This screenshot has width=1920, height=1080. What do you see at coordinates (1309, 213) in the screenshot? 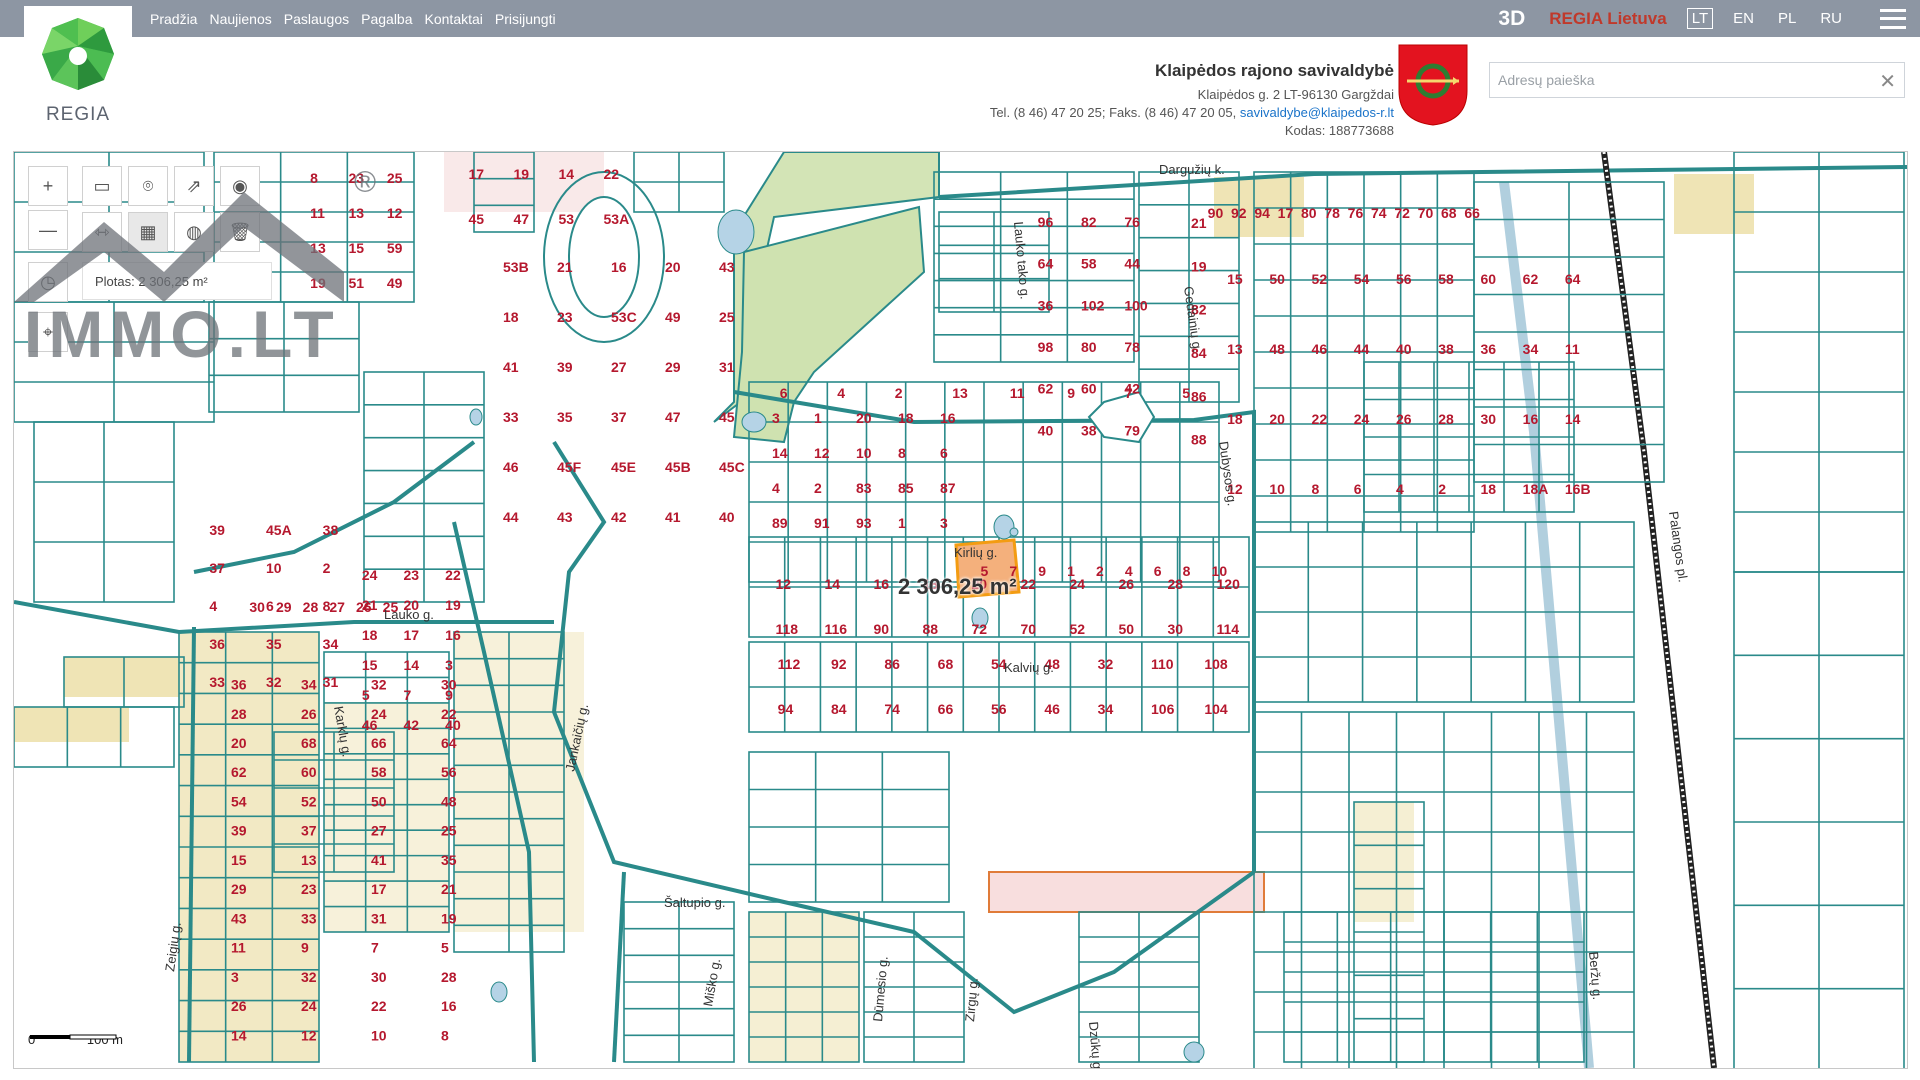
I see `parcel-number: 80` at bounding box center [1309, 213].